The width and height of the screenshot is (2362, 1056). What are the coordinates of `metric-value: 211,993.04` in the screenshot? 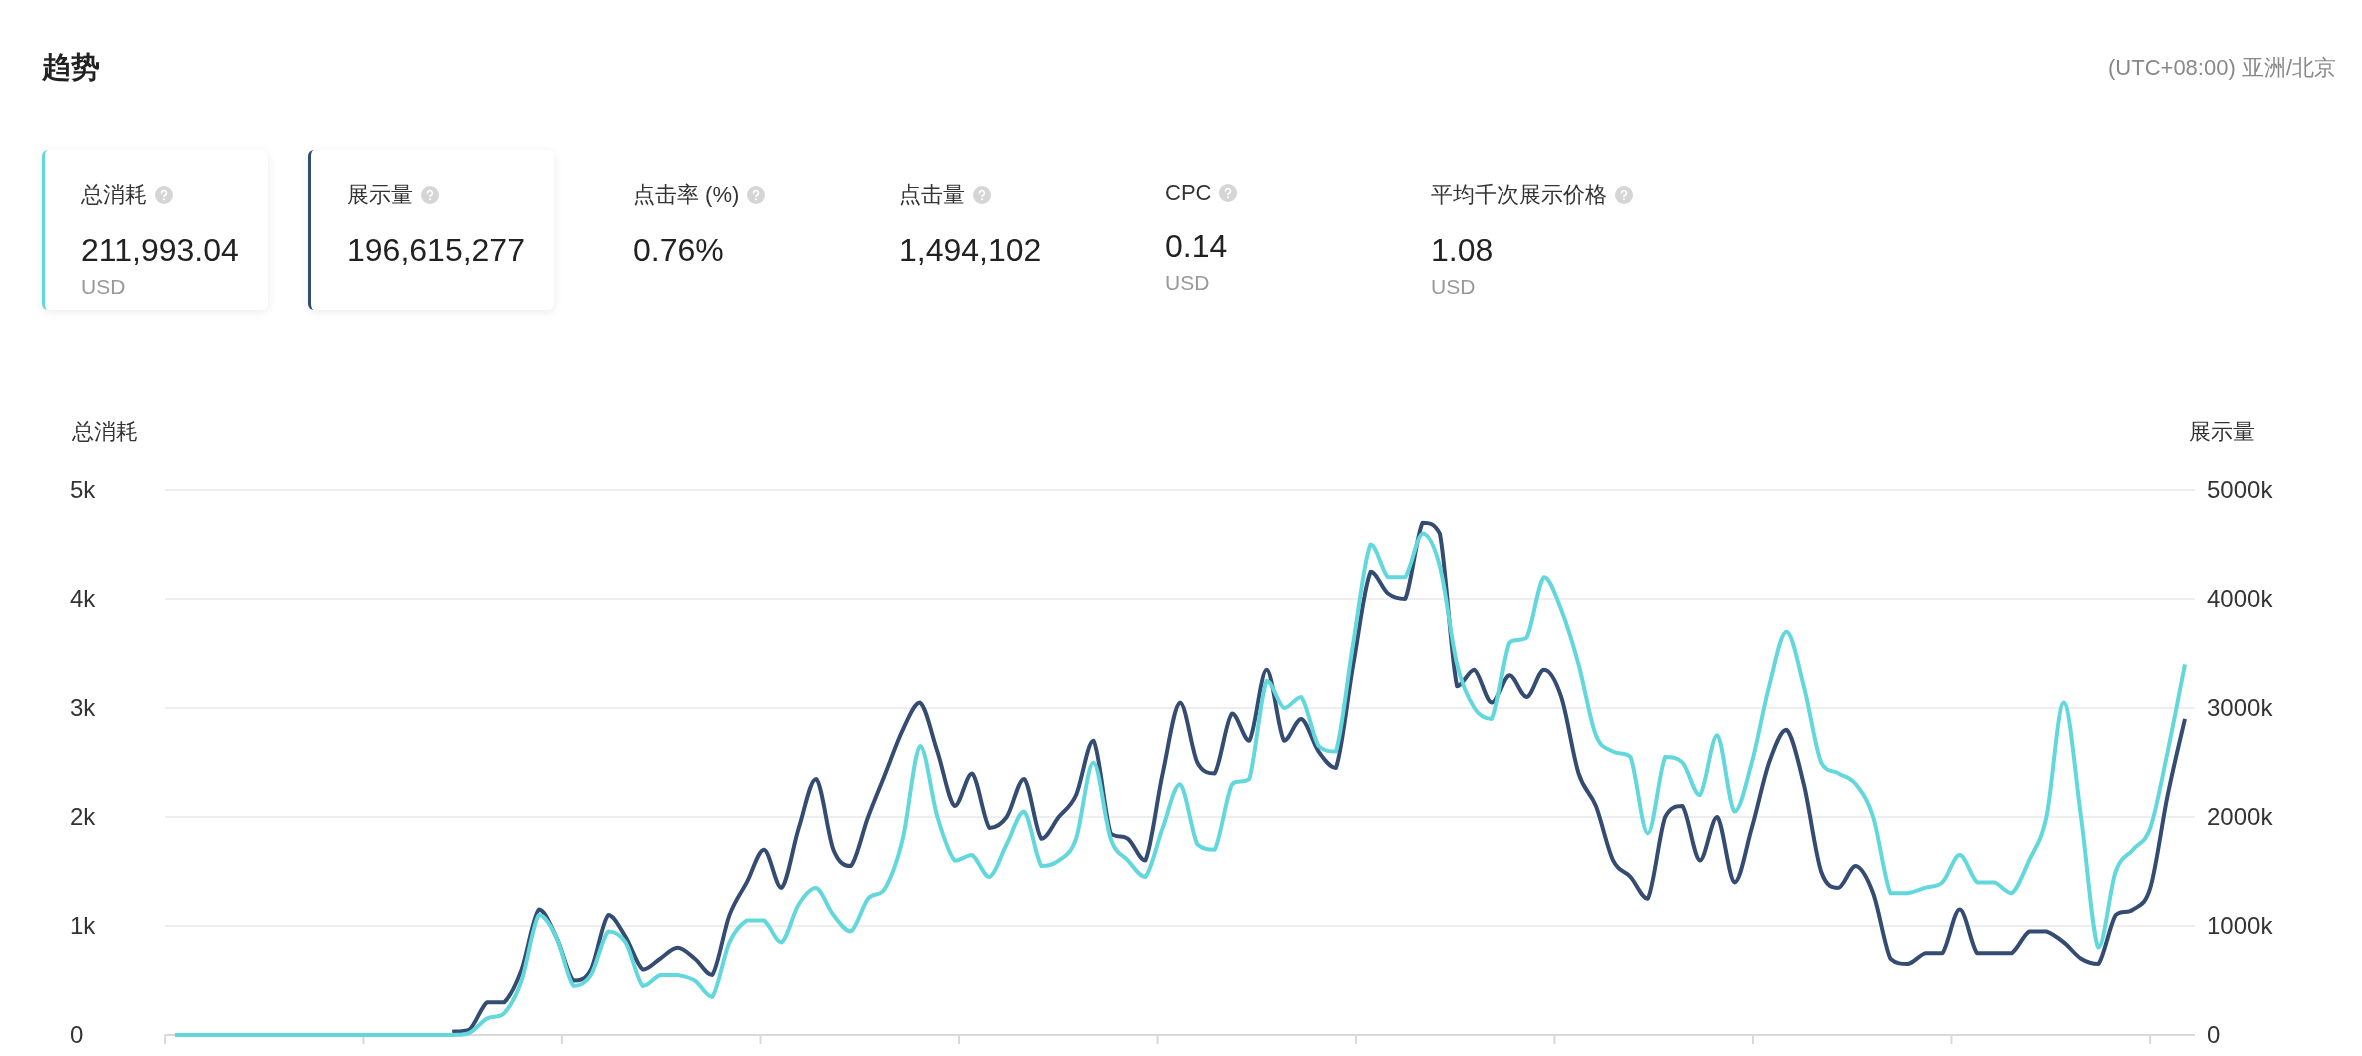 It's located at (160, 250).